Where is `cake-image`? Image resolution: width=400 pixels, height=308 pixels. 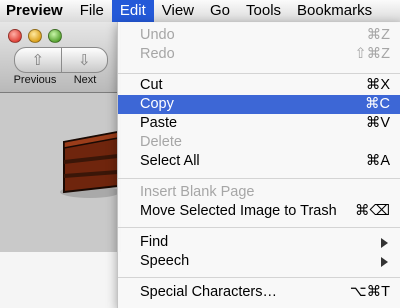 cake-image is located at coordinates (90, 164).